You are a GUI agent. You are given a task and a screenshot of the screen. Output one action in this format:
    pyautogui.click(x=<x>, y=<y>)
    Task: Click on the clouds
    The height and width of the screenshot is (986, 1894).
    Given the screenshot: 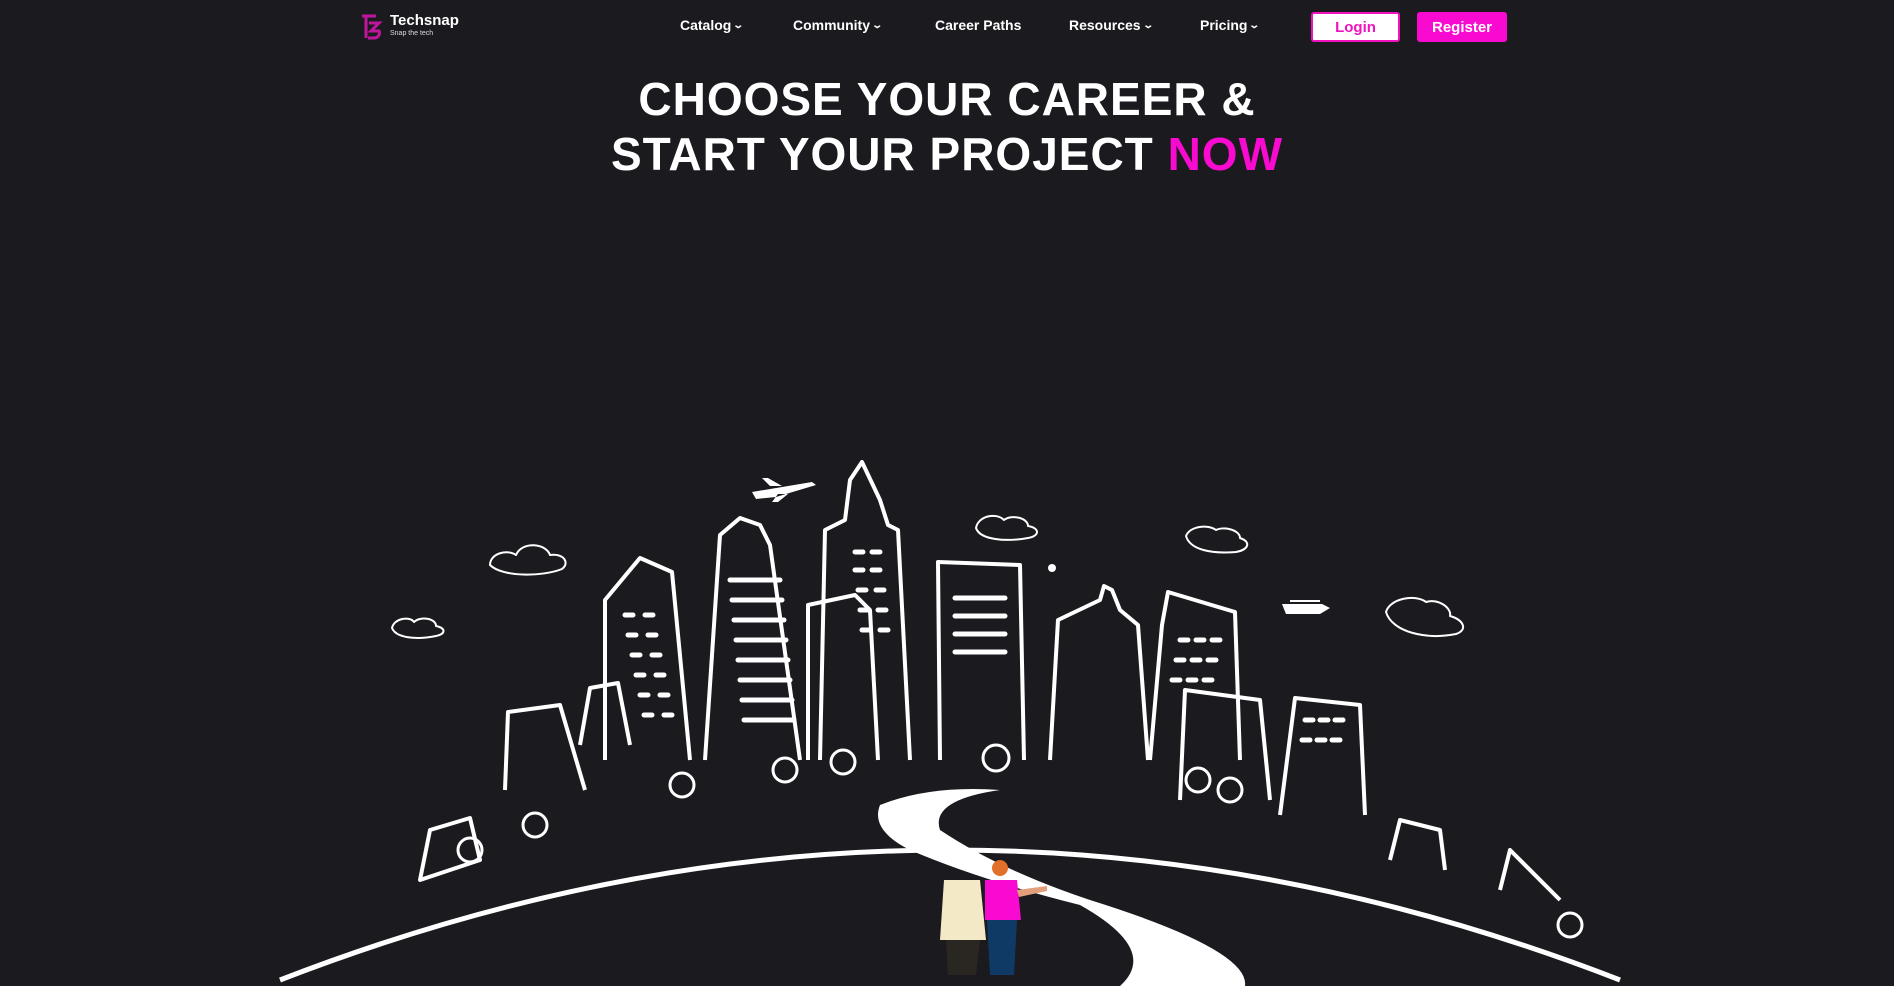 What is the action you would take?
    pyautogui.click(x=928, y=576)
    